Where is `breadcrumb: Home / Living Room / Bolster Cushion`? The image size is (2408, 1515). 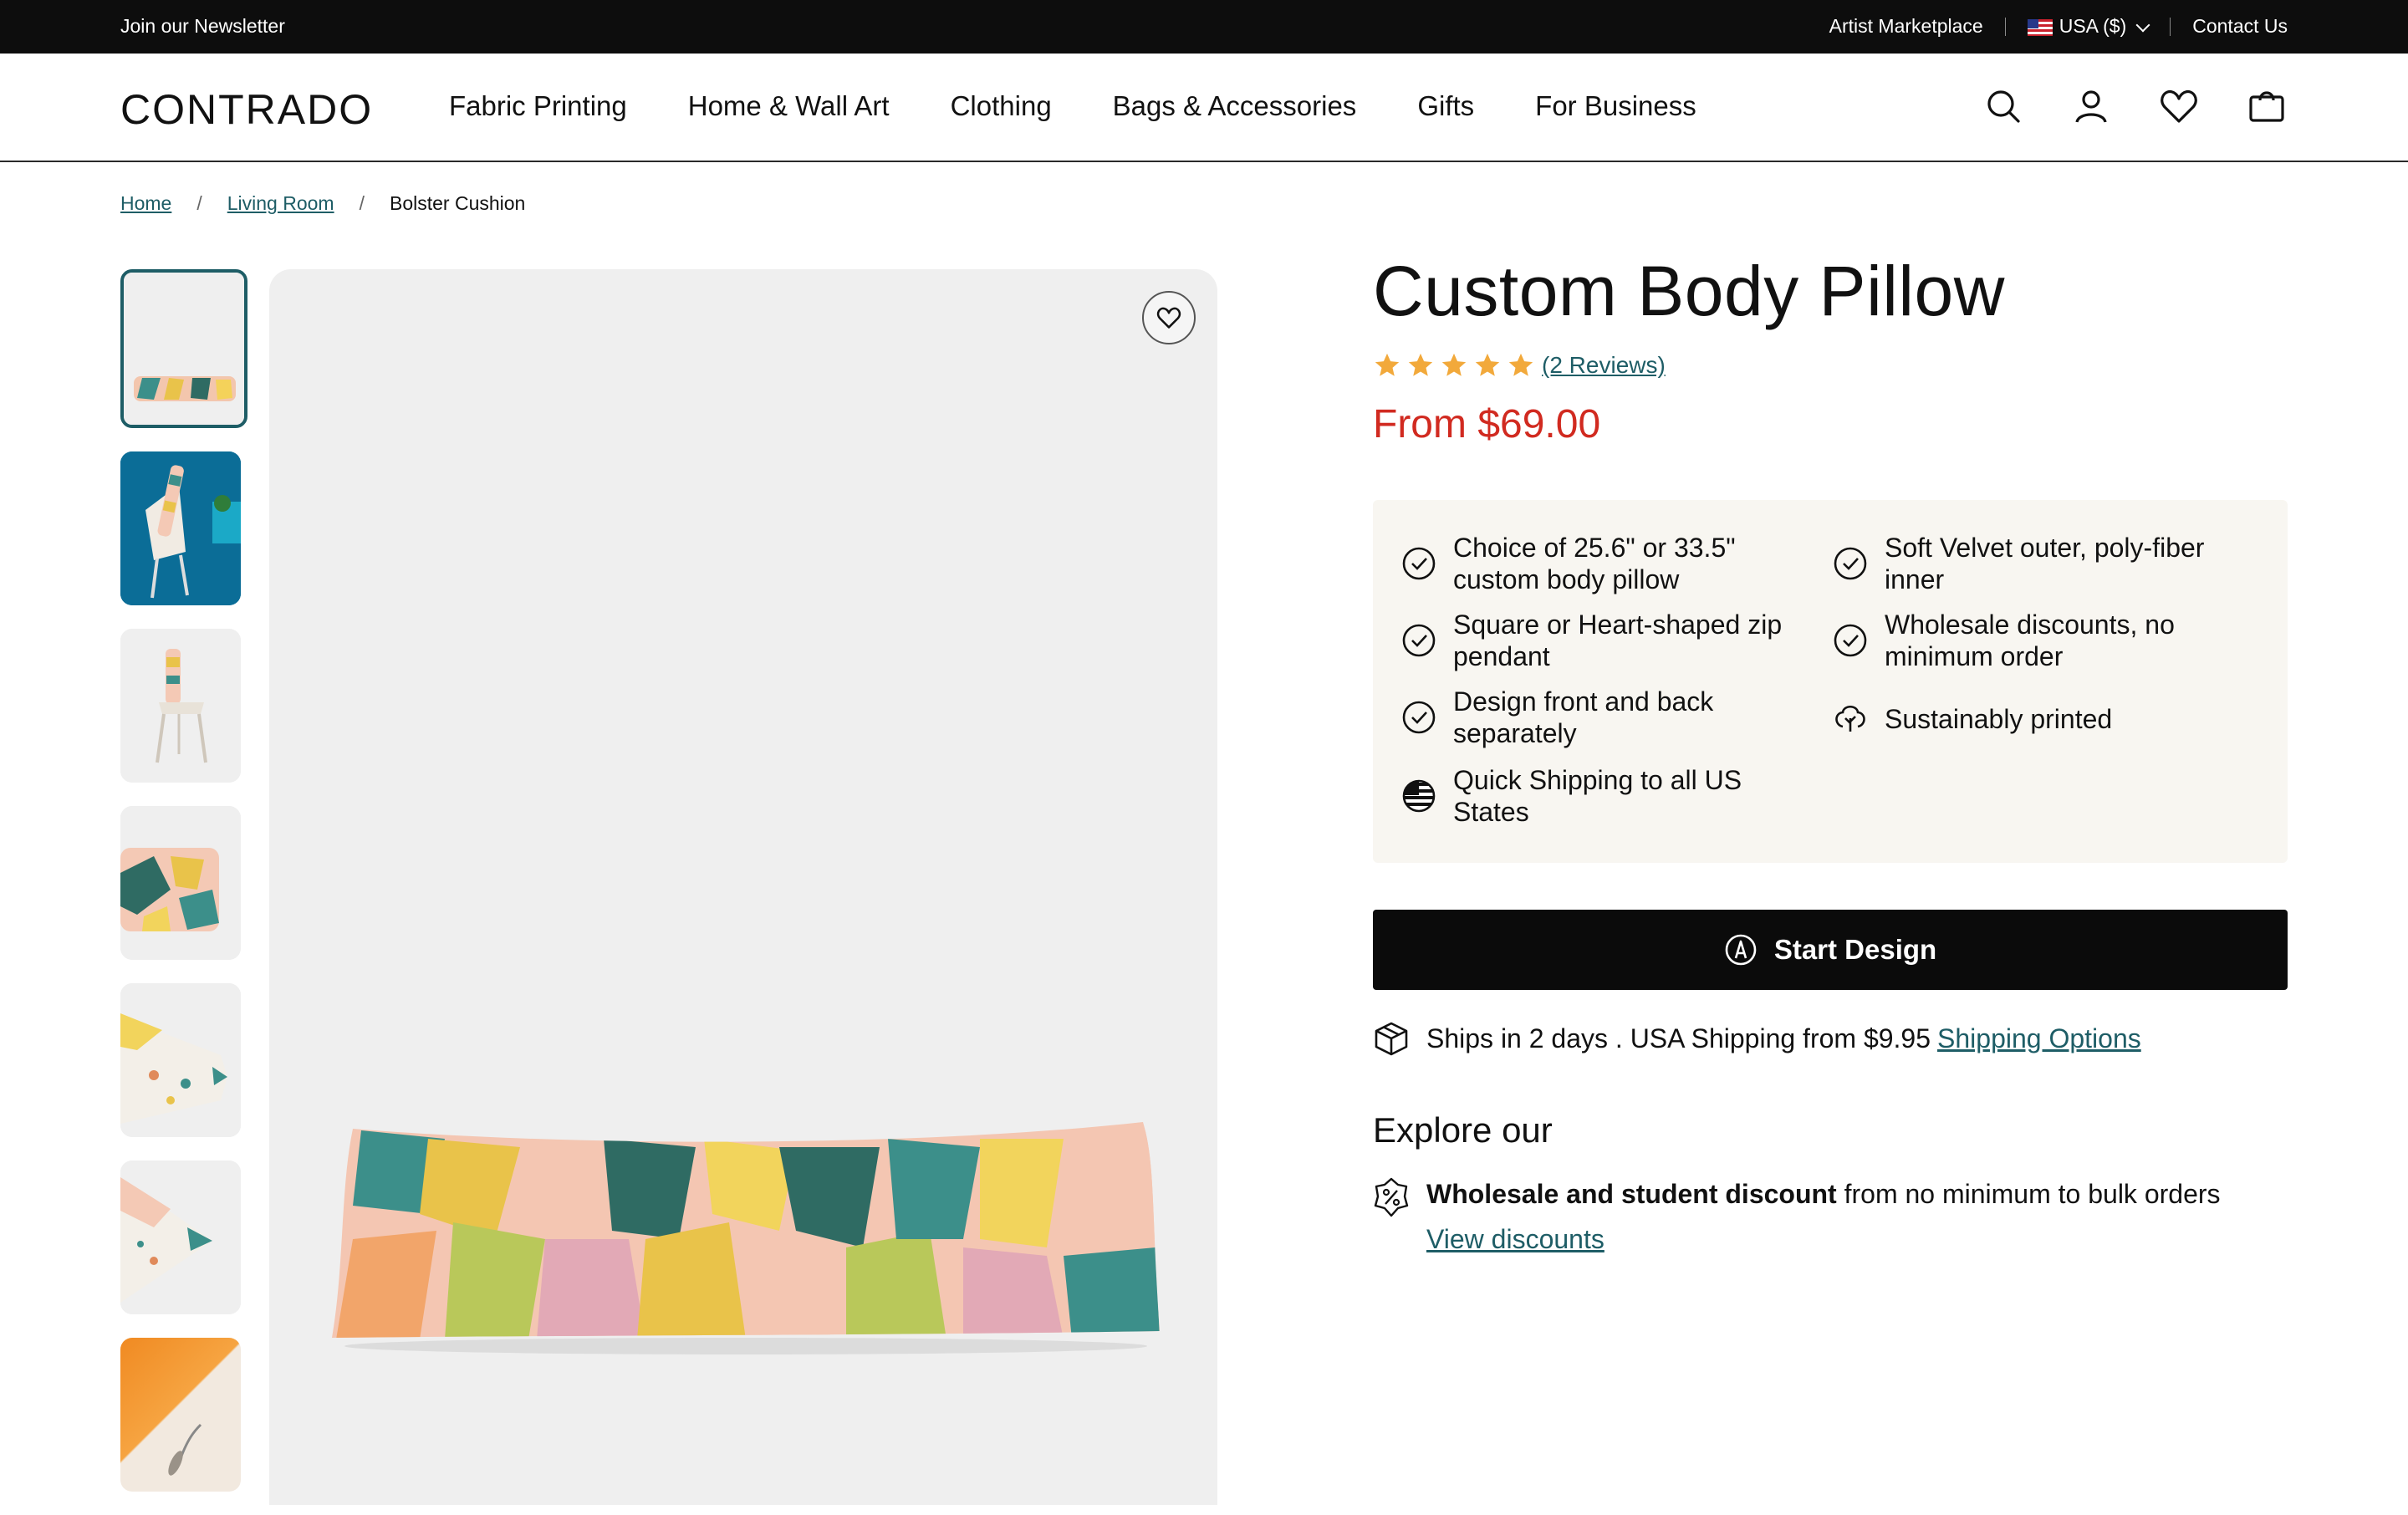 breadcrumb: Home / Living Room / Bolster Cushion is located at coordinates (322, 203).